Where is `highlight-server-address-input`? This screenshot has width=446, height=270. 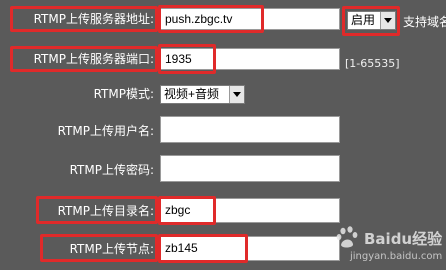 highlight-server-address-input is located at coordinates (211, 19).